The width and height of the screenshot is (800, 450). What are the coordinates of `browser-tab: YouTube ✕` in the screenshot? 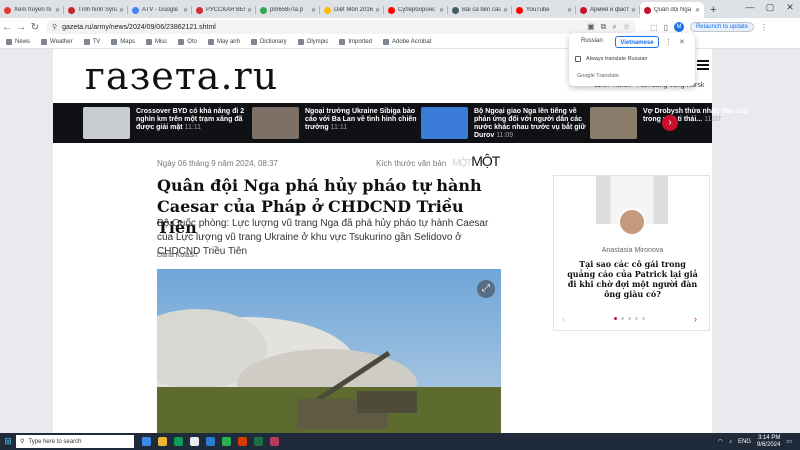 It's located at (544, 10).